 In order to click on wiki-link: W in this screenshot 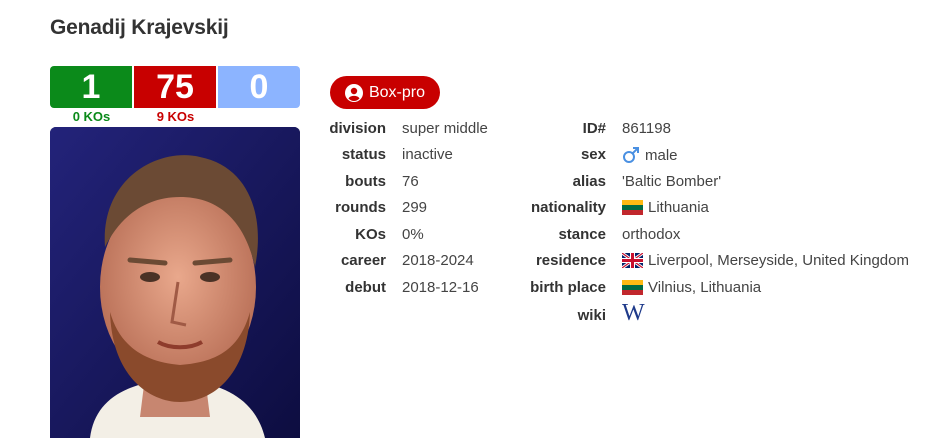, I will do `click(633, 313)`.